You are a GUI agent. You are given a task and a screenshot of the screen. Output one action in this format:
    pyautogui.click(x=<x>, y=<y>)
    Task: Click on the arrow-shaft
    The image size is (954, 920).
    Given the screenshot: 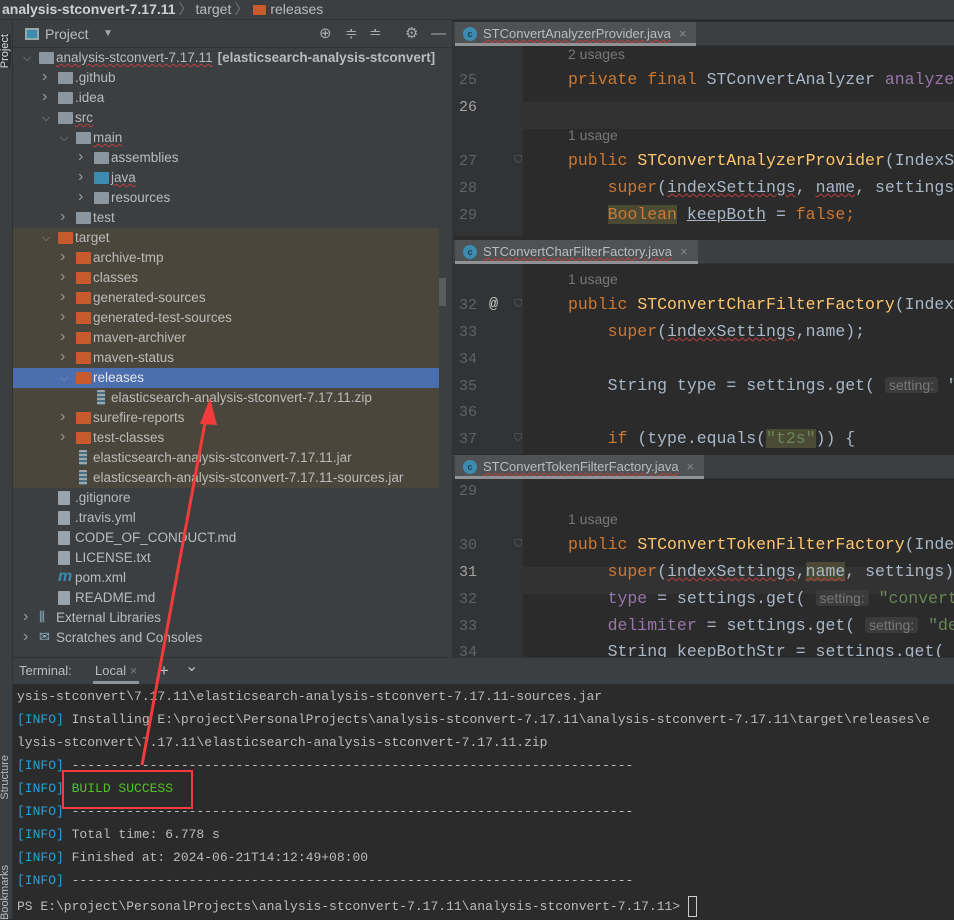 What is the action you would take?
    pyautogui.click(x=174, y=588)
    